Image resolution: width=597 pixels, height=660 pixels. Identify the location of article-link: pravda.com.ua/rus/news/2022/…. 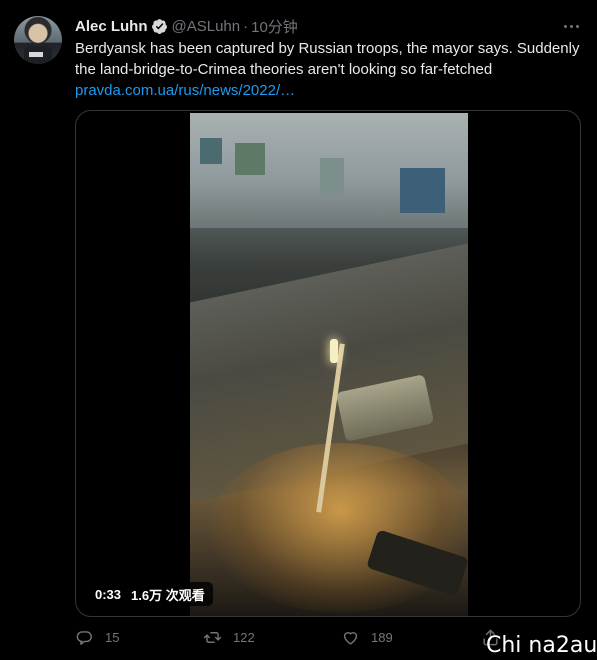
(330, 90).